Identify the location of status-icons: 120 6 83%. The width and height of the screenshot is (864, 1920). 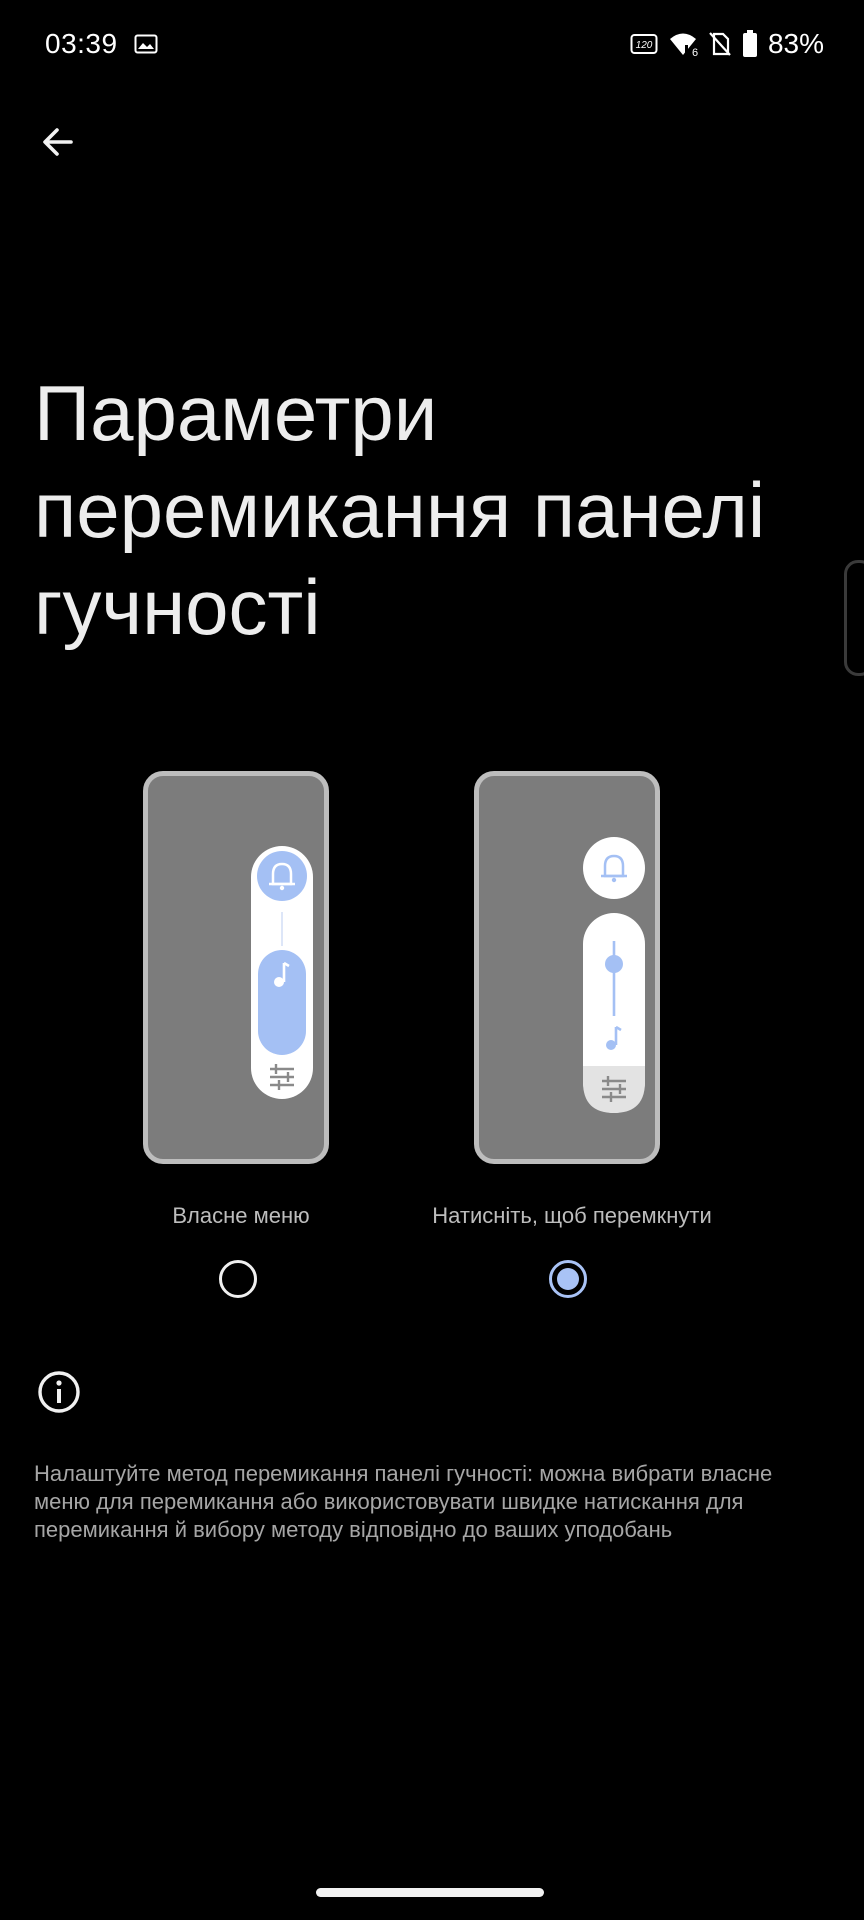
(727, 44).